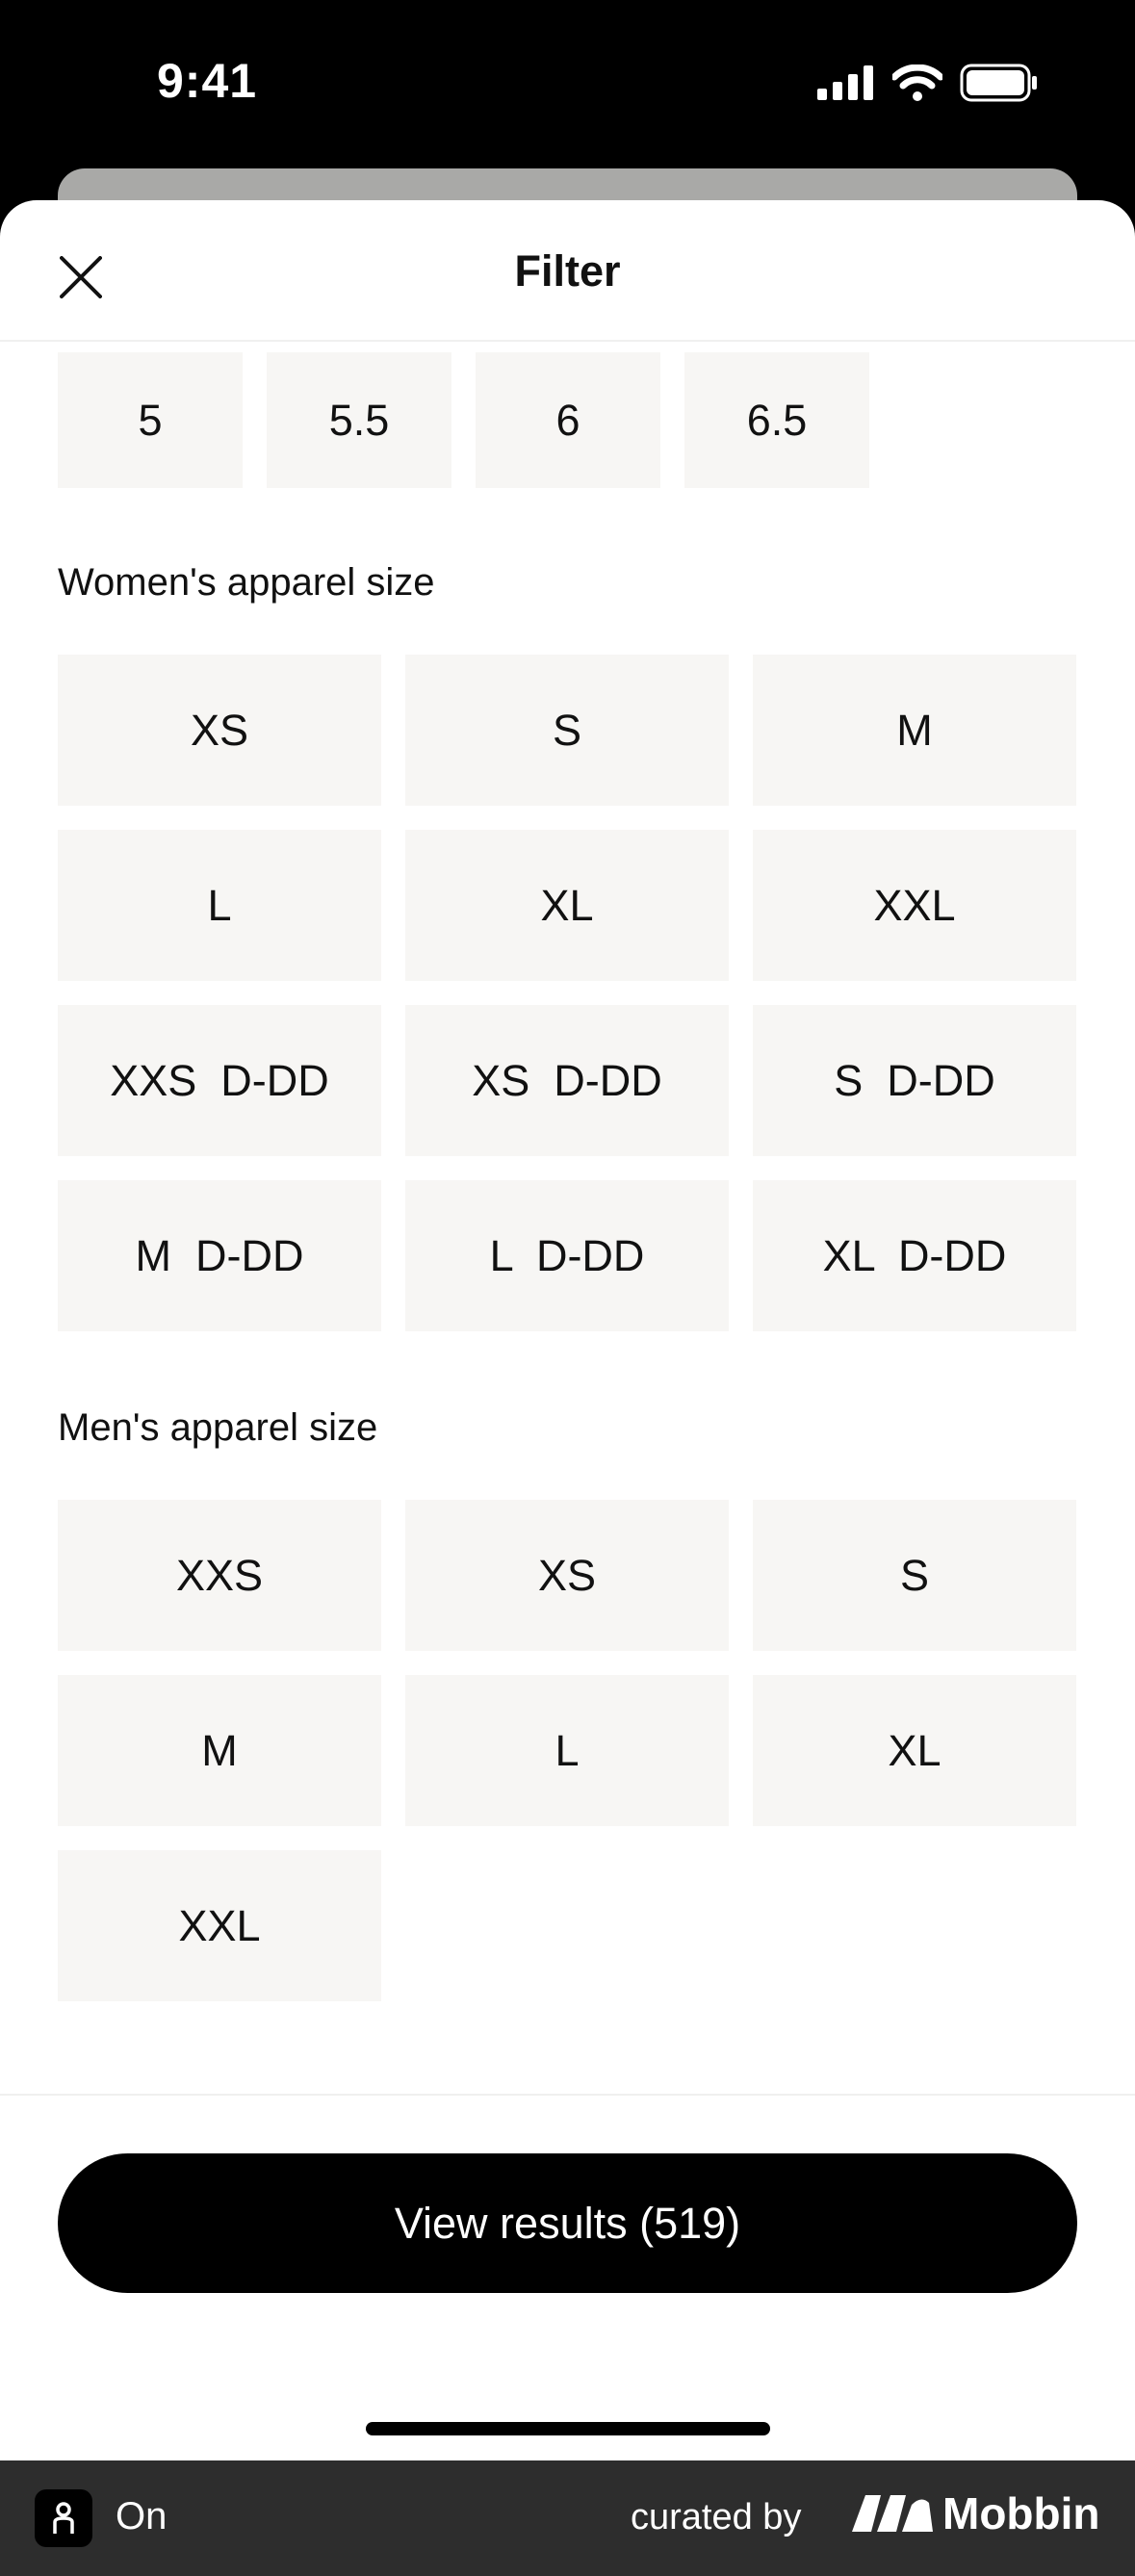  I want to click on page-title: Filter, so click(567, 271).